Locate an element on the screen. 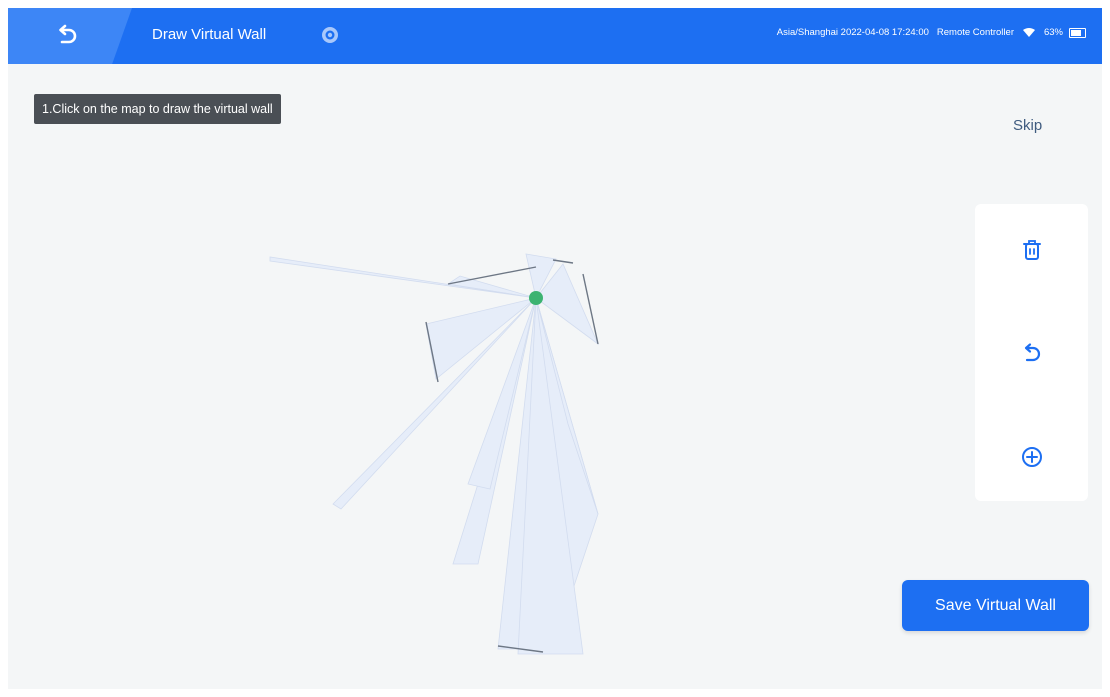  wifi-icon is located at coordinates (1028, 32).